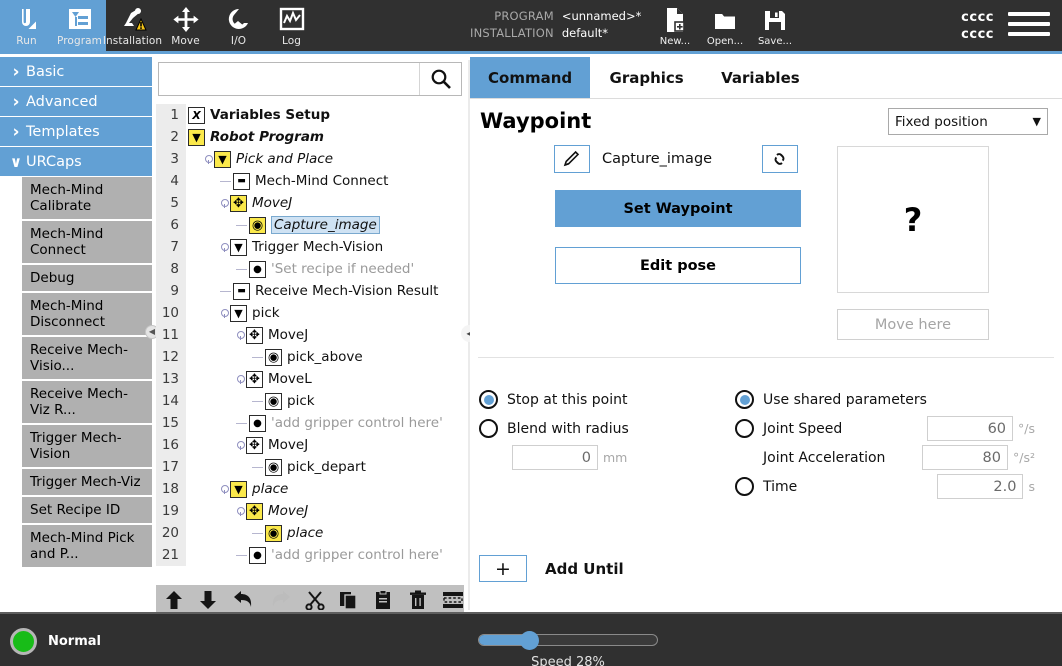  I want to click on time-unit: s, so click(1031, 486).